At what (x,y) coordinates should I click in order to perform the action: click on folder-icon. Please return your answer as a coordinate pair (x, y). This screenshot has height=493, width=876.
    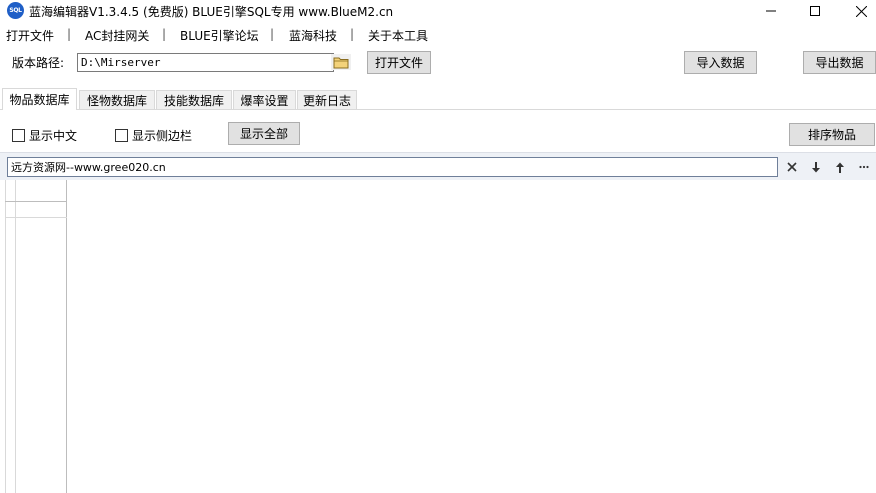
    Looking at the image, I should click on (341, 62).